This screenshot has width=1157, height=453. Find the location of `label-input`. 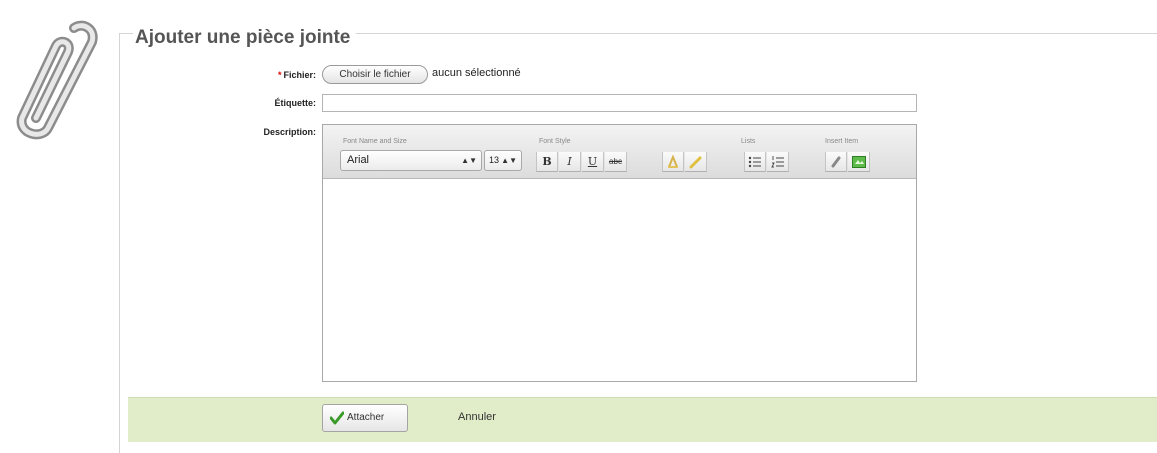

label-input is located at coordinates (619, 103).